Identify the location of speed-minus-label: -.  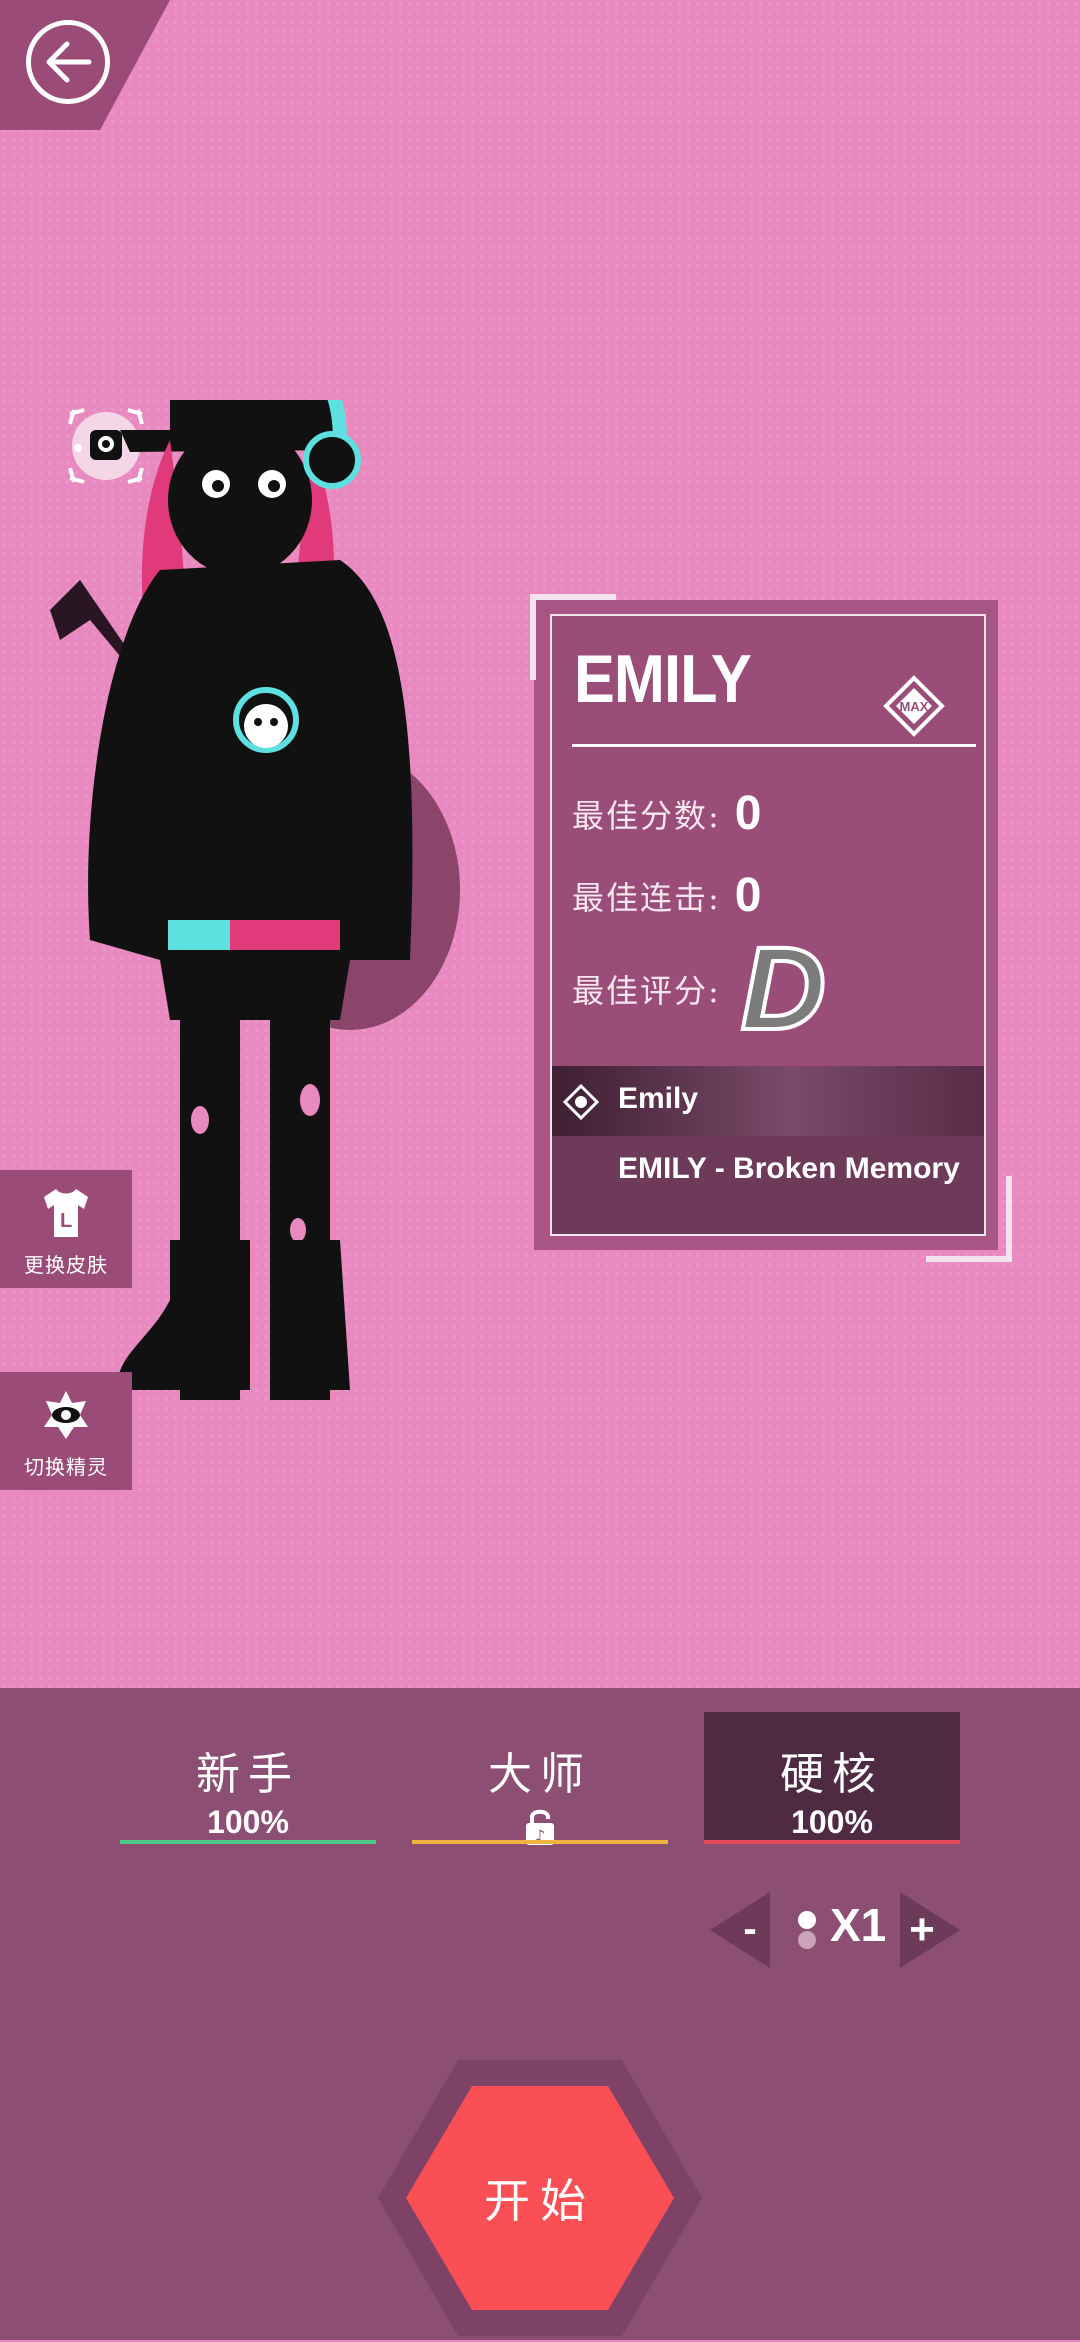
(749, 1929).